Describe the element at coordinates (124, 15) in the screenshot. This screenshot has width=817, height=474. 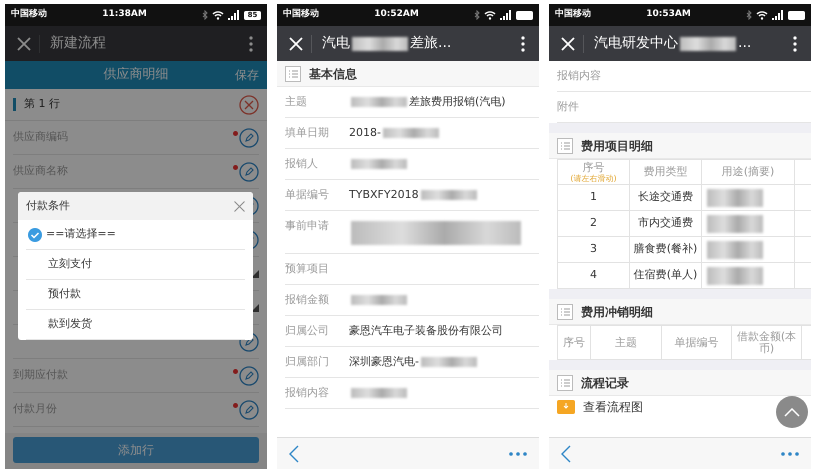
I see `status-time: 11:38AM` at that location.